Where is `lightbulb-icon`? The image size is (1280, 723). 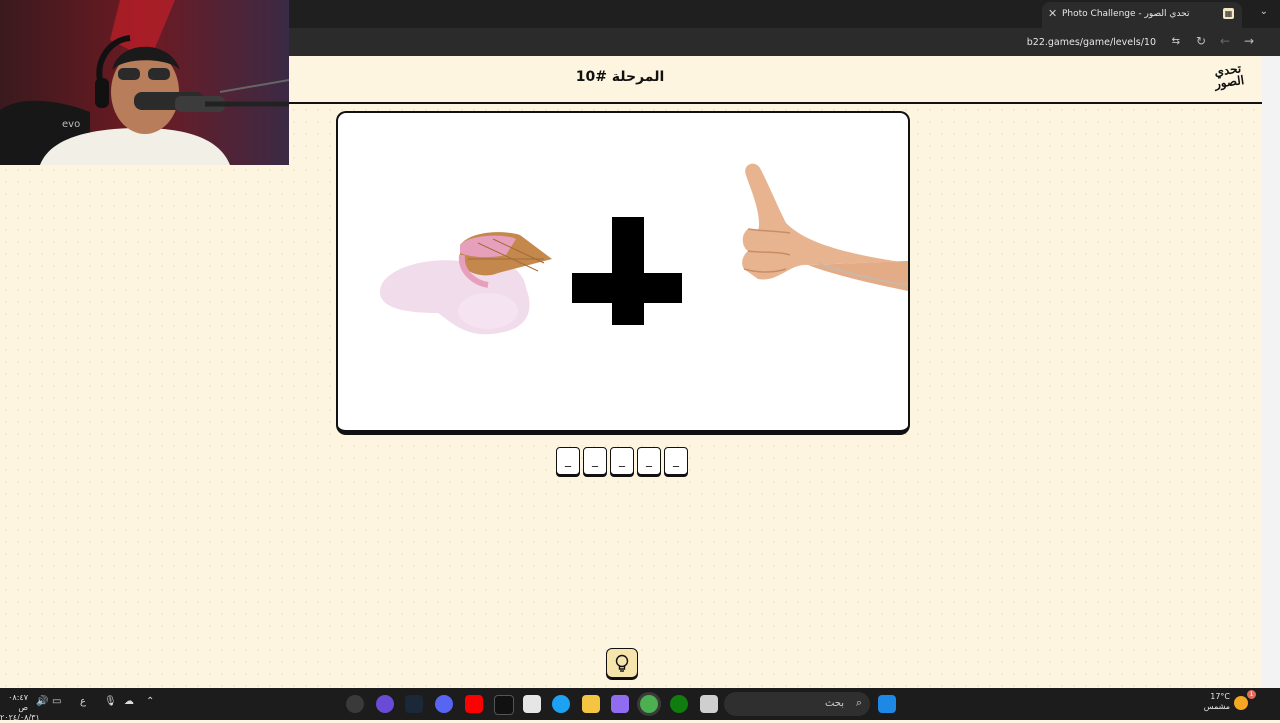 lightbulb-icon is located at coordinates (622, 663).